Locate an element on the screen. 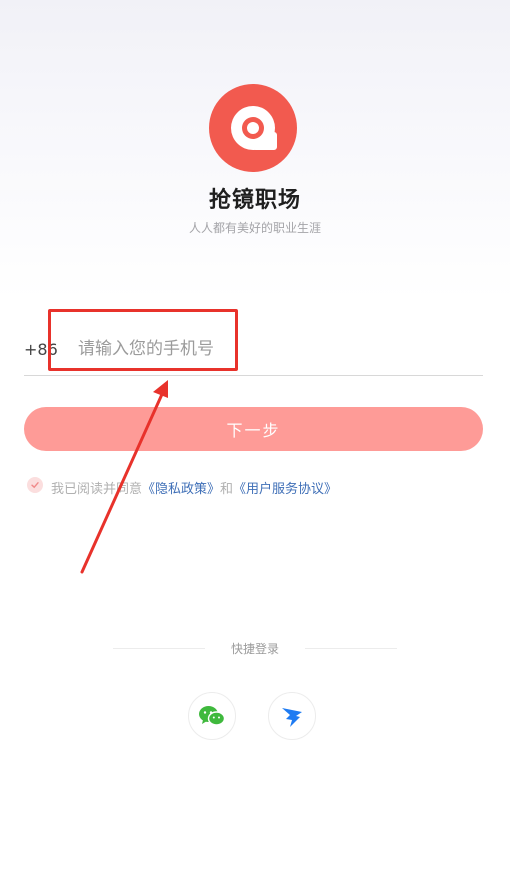  app-slogan: 人人都有美好的职业生涯 is located at coordinates (254, 228).